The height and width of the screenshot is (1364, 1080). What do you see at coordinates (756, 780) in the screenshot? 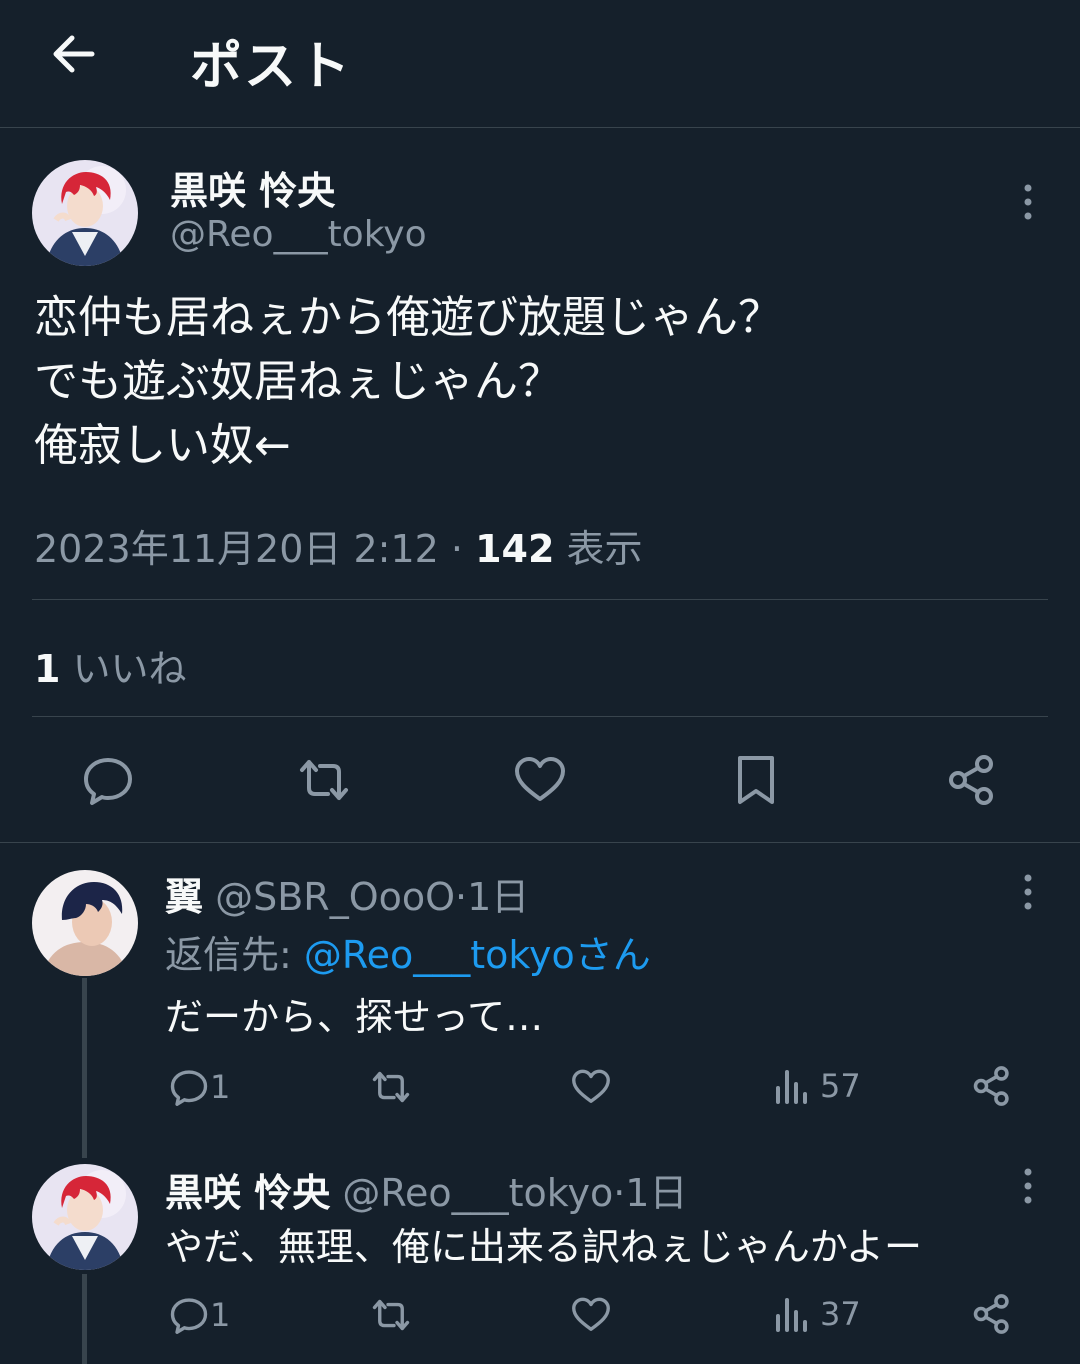
I see `bookmark-icon` at bounding box center [756, 780].